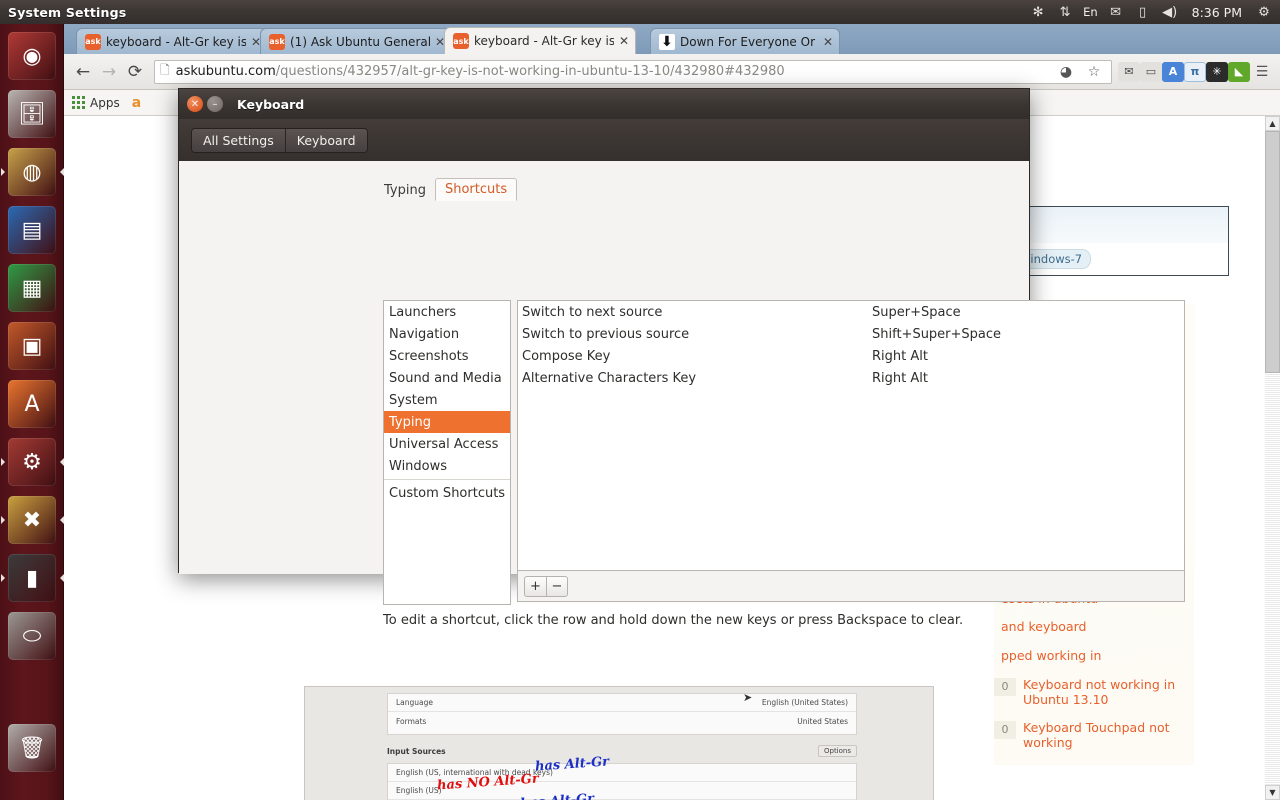  What do you see at coordinates (447, 312) in the screenshot?
I see `category-item-launchers: Launchers` at bounding box center [447, 312].